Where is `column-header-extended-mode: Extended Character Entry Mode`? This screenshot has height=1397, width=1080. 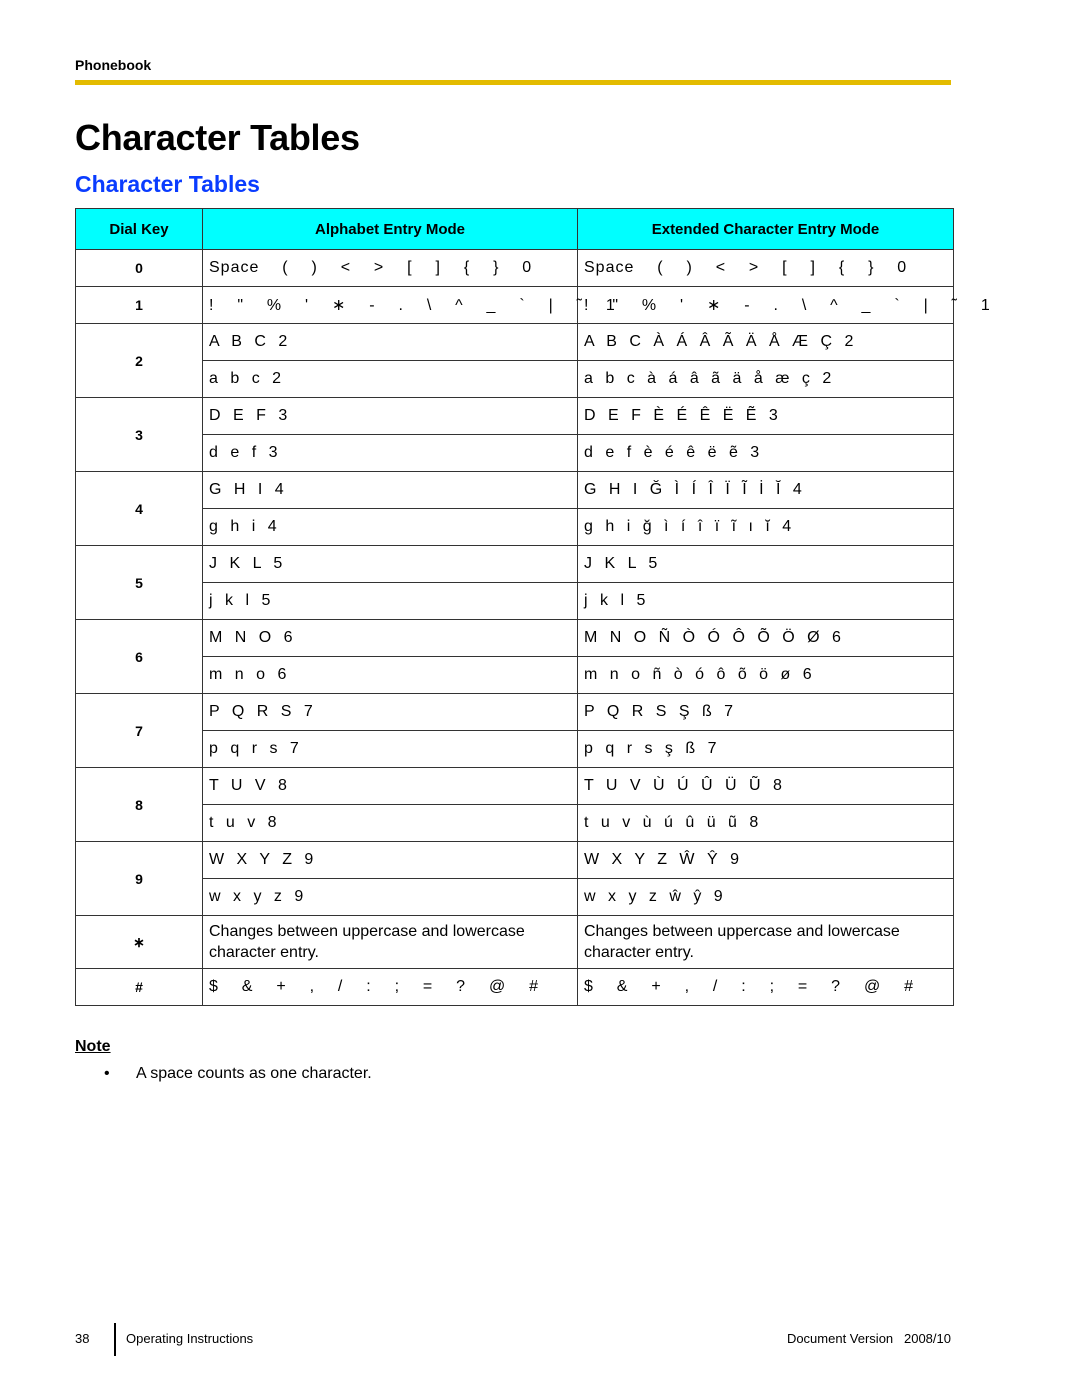
column-header-extended-mode: Extended Character Entry Mode is located at coordinates (765, 229).